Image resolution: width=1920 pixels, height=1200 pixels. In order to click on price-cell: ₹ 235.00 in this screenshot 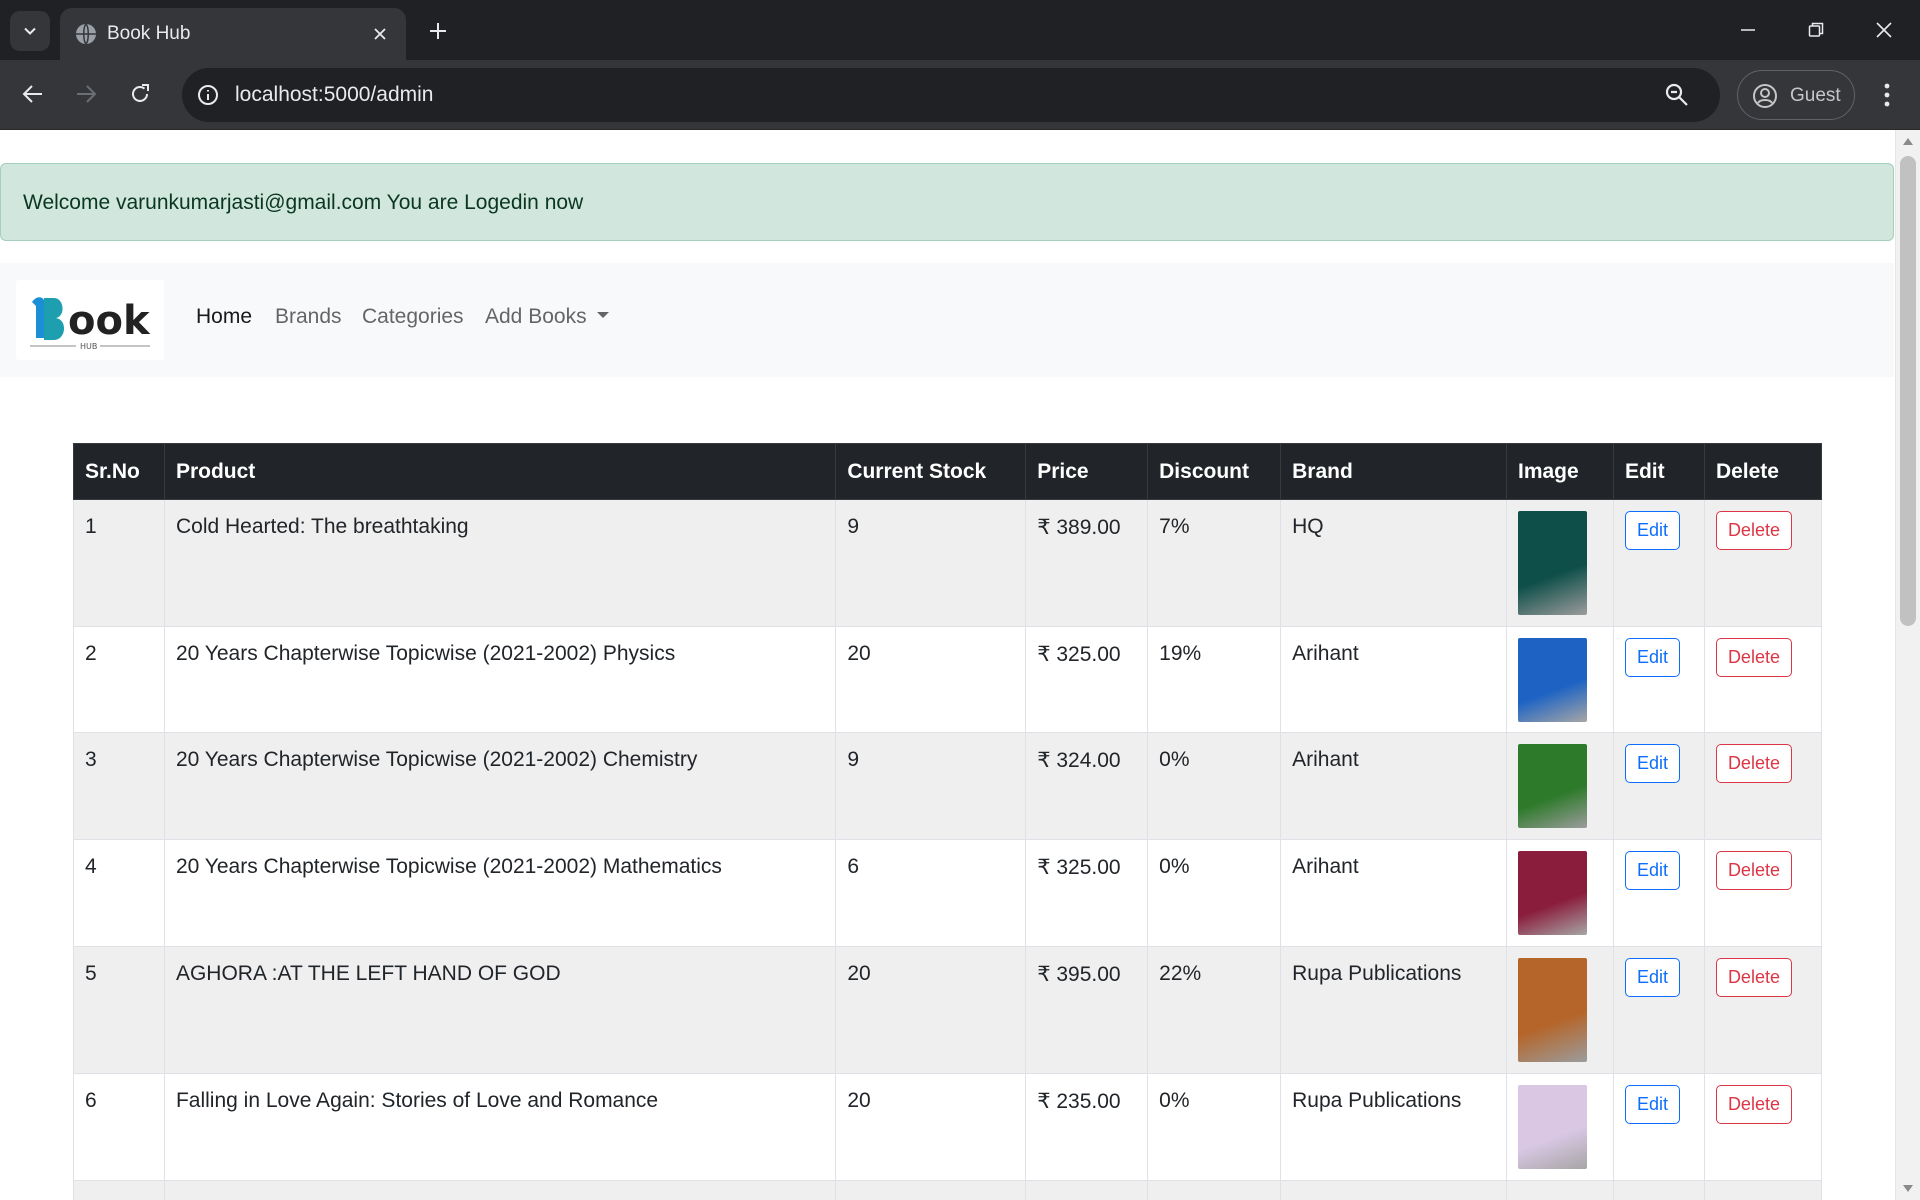, I will do `click(1087, 1127)`.